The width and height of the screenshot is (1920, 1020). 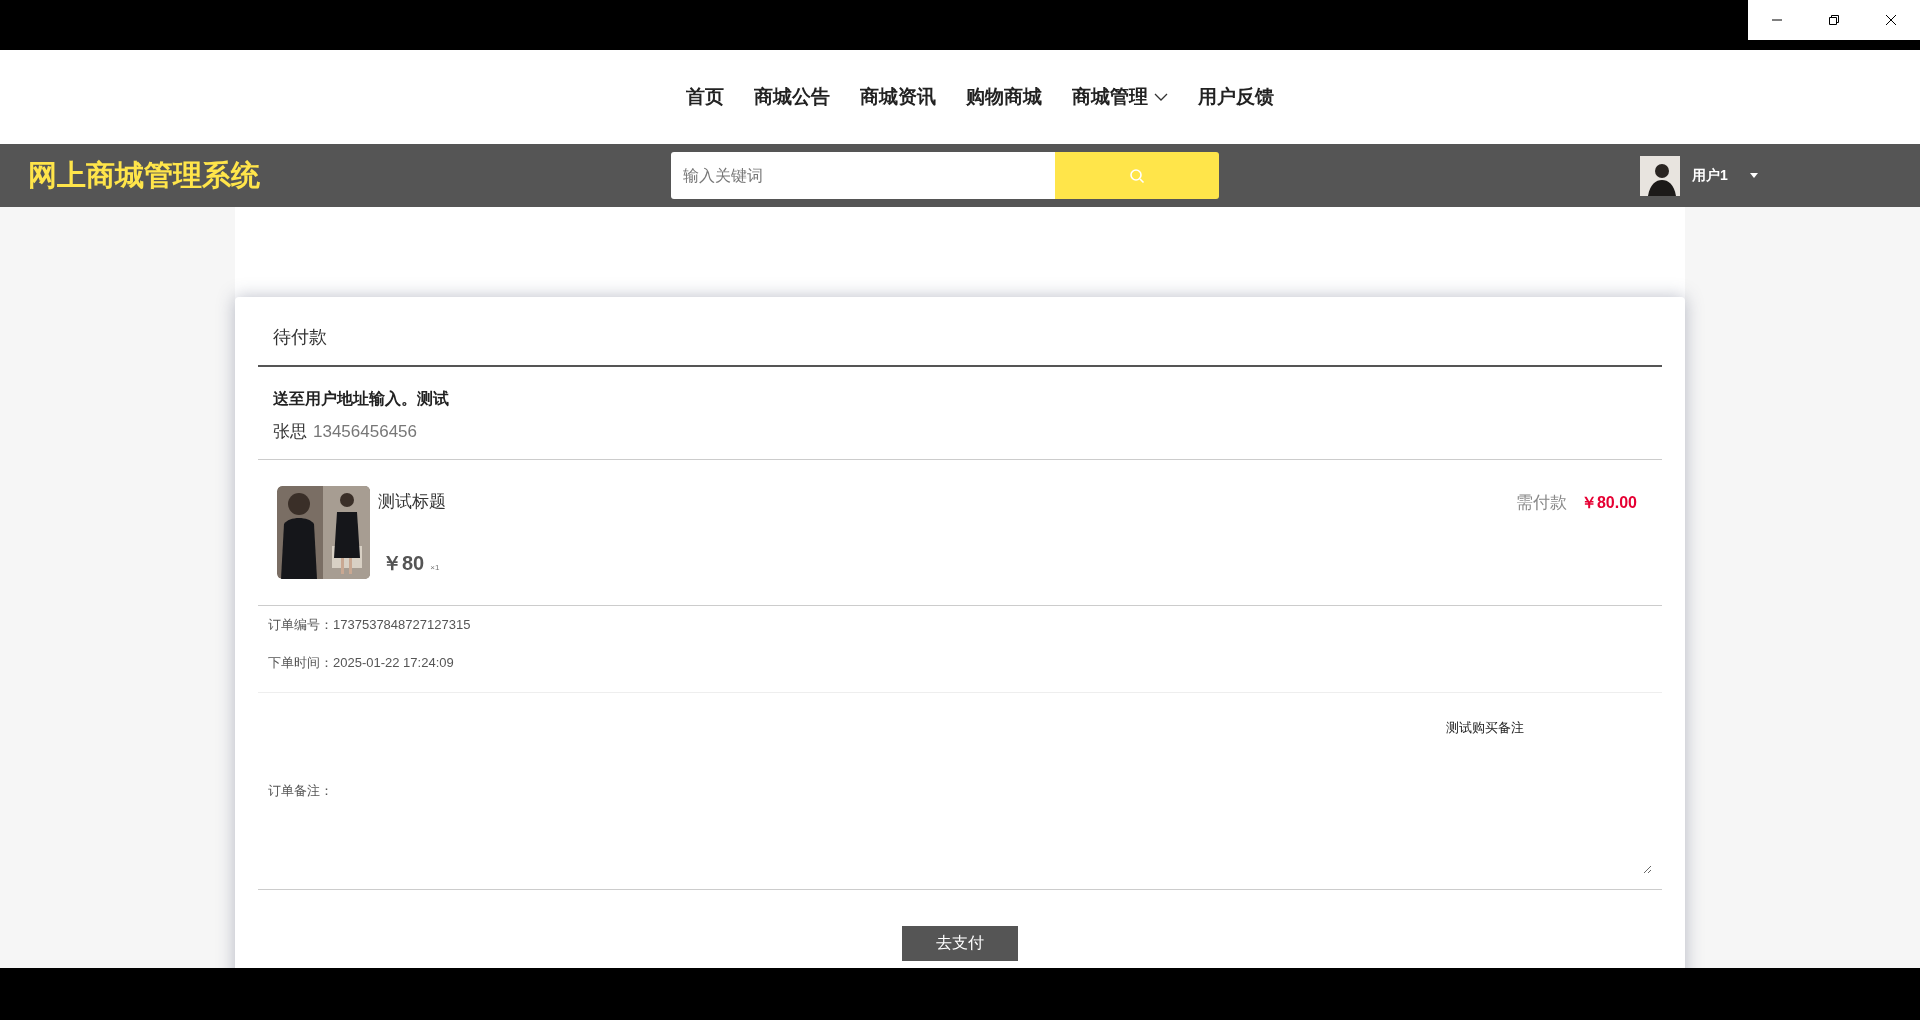 What do you see at coordinates (960, 943) in the screenshot?
I see `pay-button: 去支付` at bounding box center [960, 943].